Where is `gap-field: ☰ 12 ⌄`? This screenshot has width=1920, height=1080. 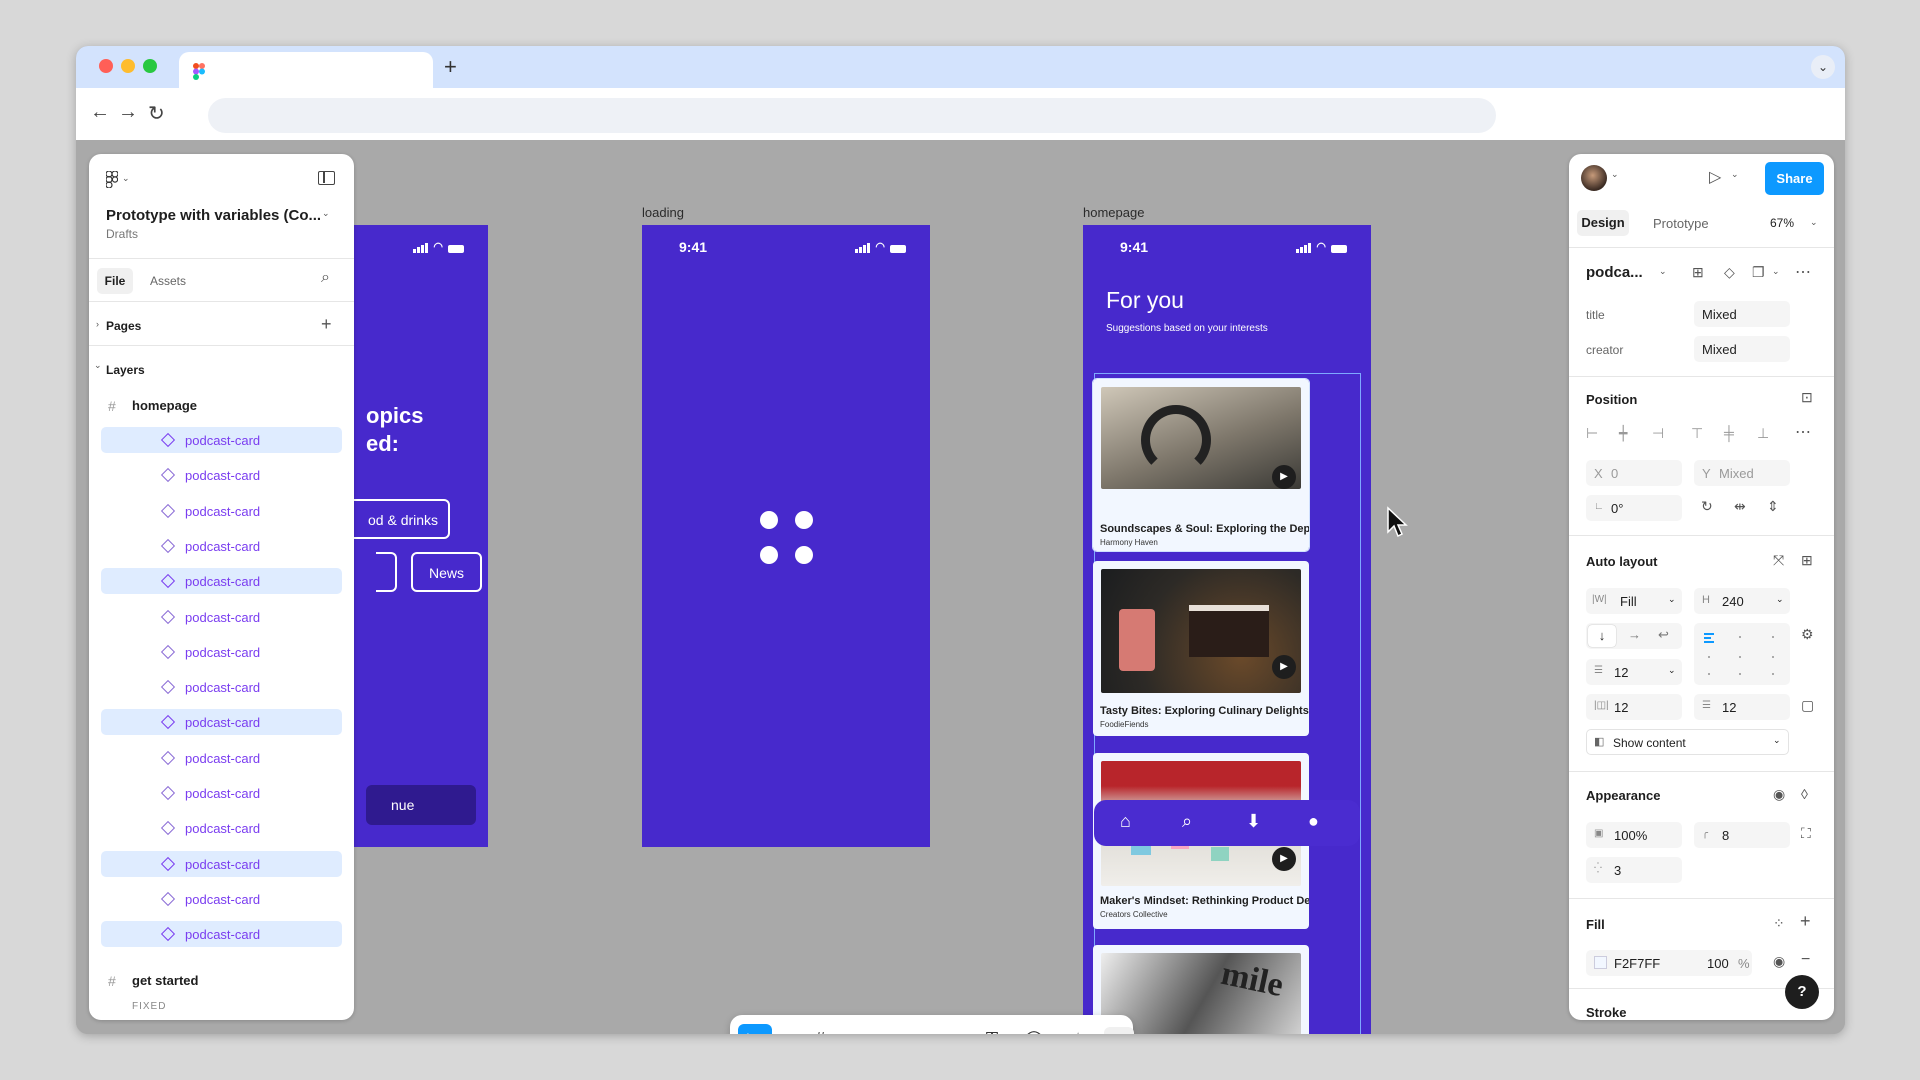
gap-field: ☰ 12 ⌄ is located at coordinates (1634, 672).